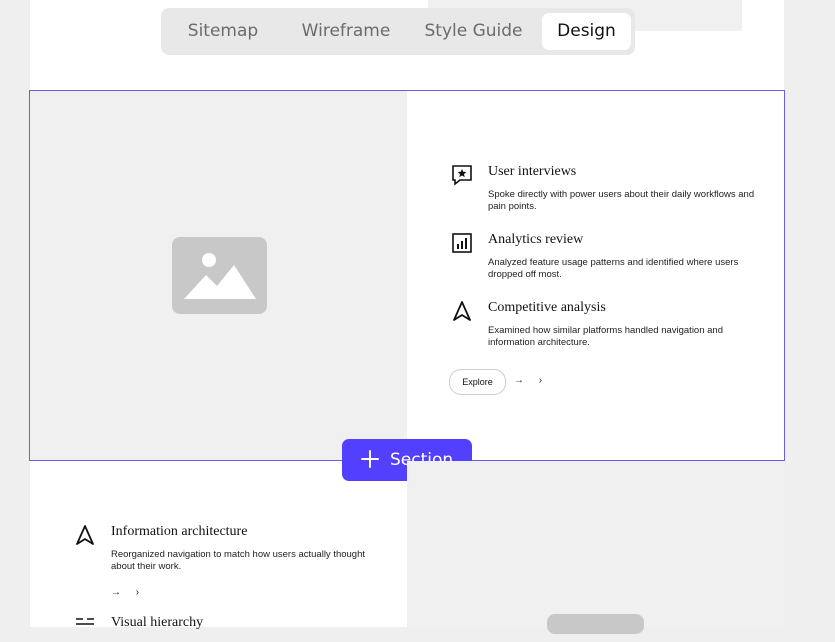 The image size is (835, 642). I want to click on section2-image-panel, so click(595, 544).